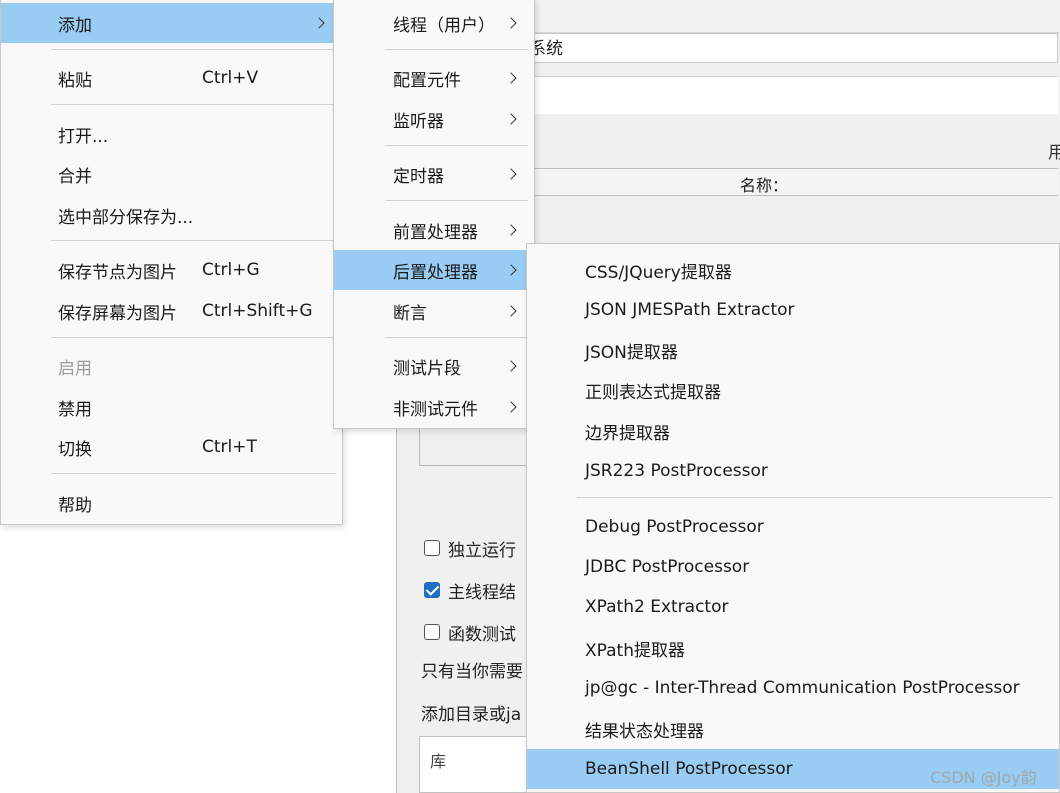 The image size is (1060, 793). What do you see at coordinates (793, 390) in the screenshot?
I see `menu-item: 正则表达式提取器` at bounding box center [793, 390].